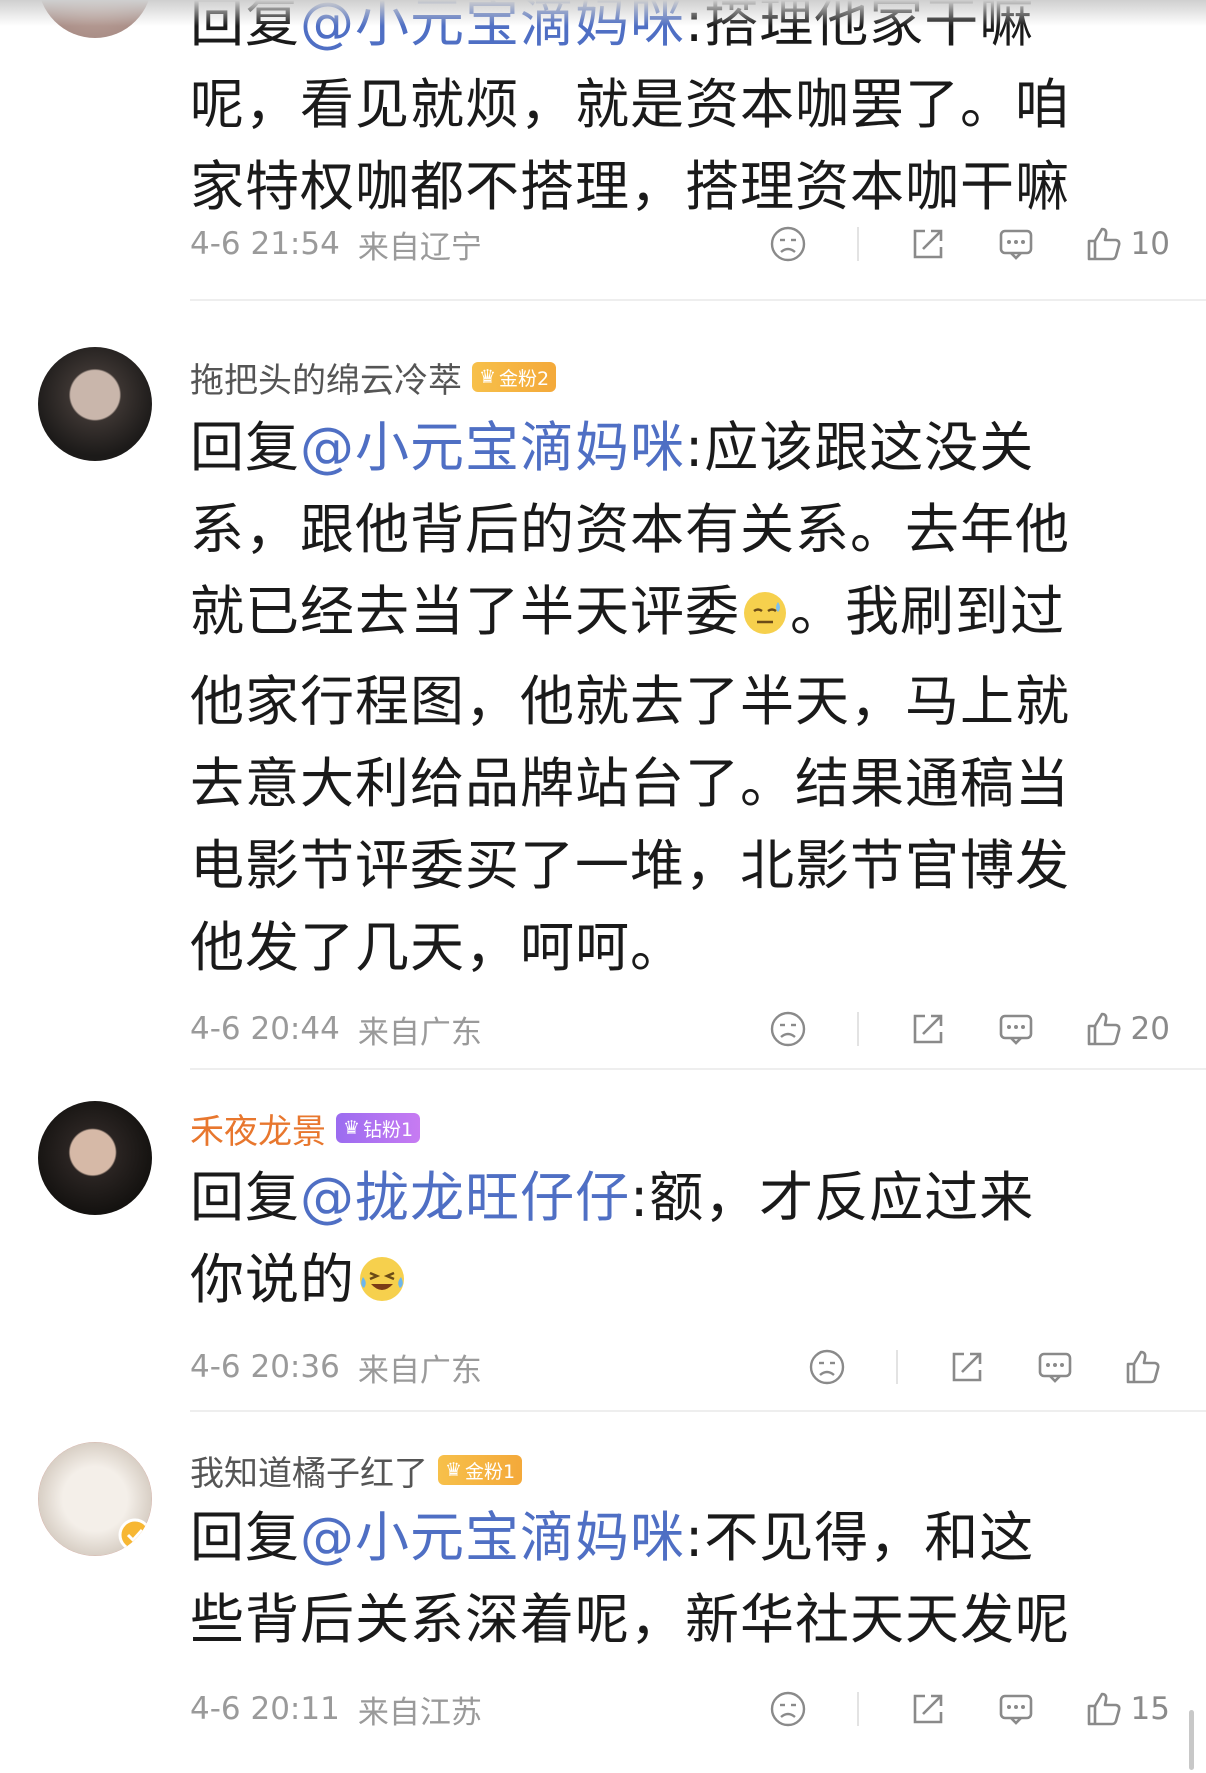  I want to click on like-button: 10, so click(1127, 244).